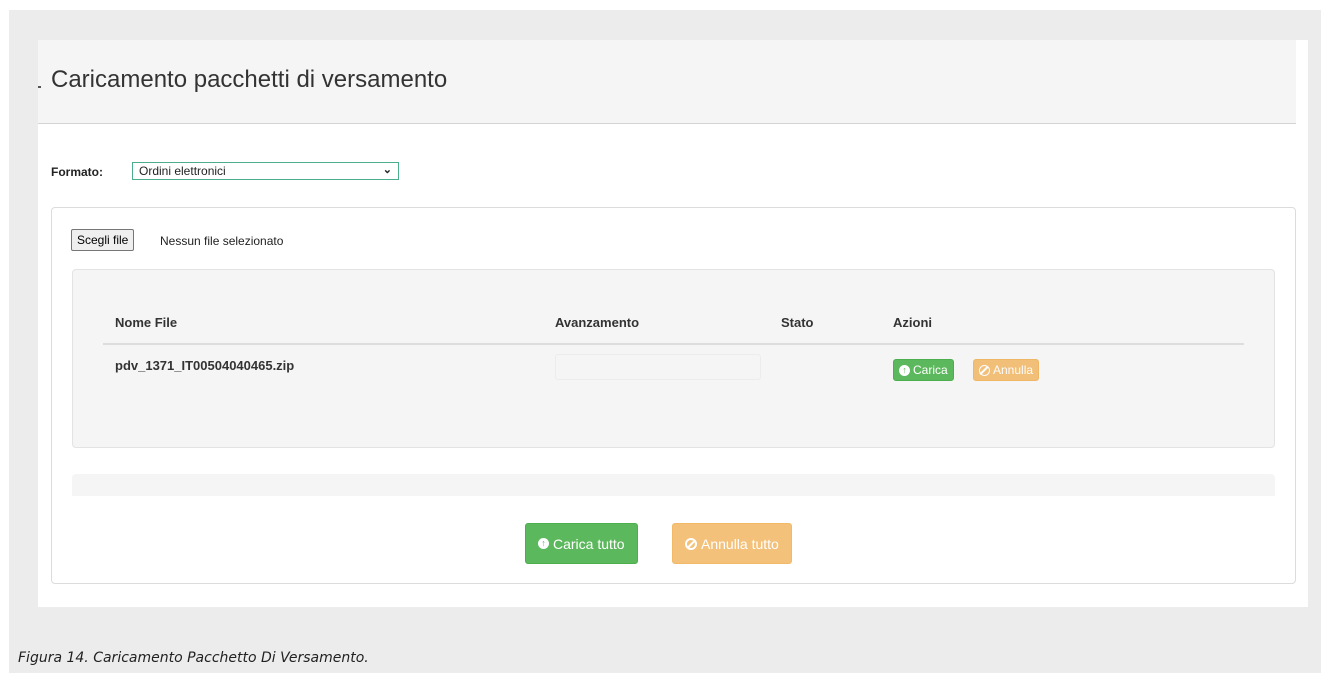 The width and height of the screenshot is (1327, 673). What do you see at coordinates (797, 322) in the screenshot?
I see `column-header-status: Stato` at bounding box center [797, 322].